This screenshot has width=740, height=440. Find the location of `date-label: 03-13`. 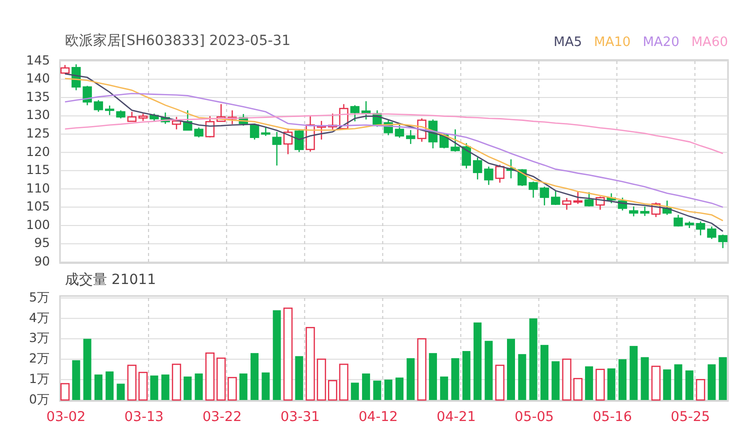

date-label: 03-13 is located at coordinates (144, 417).